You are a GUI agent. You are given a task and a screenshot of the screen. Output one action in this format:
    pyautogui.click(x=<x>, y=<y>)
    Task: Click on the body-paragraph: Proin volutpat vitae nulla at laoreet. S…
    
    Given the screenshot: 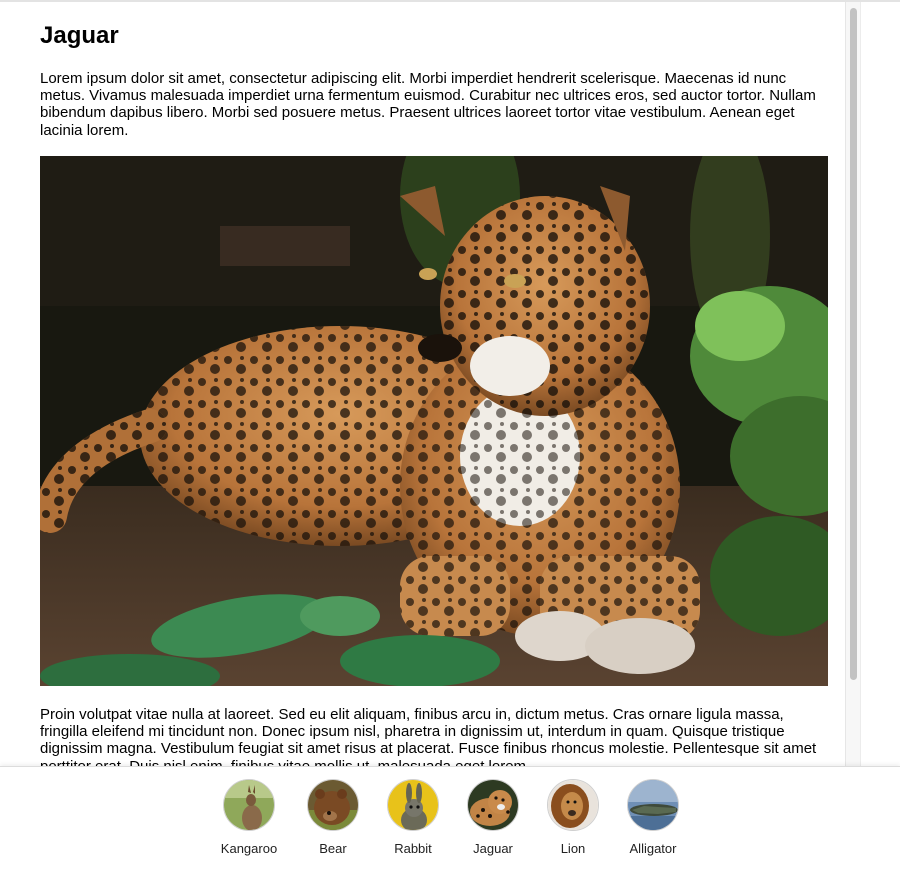 What is the action you would take?
    pyautogui.click(x=428, y=737)
    